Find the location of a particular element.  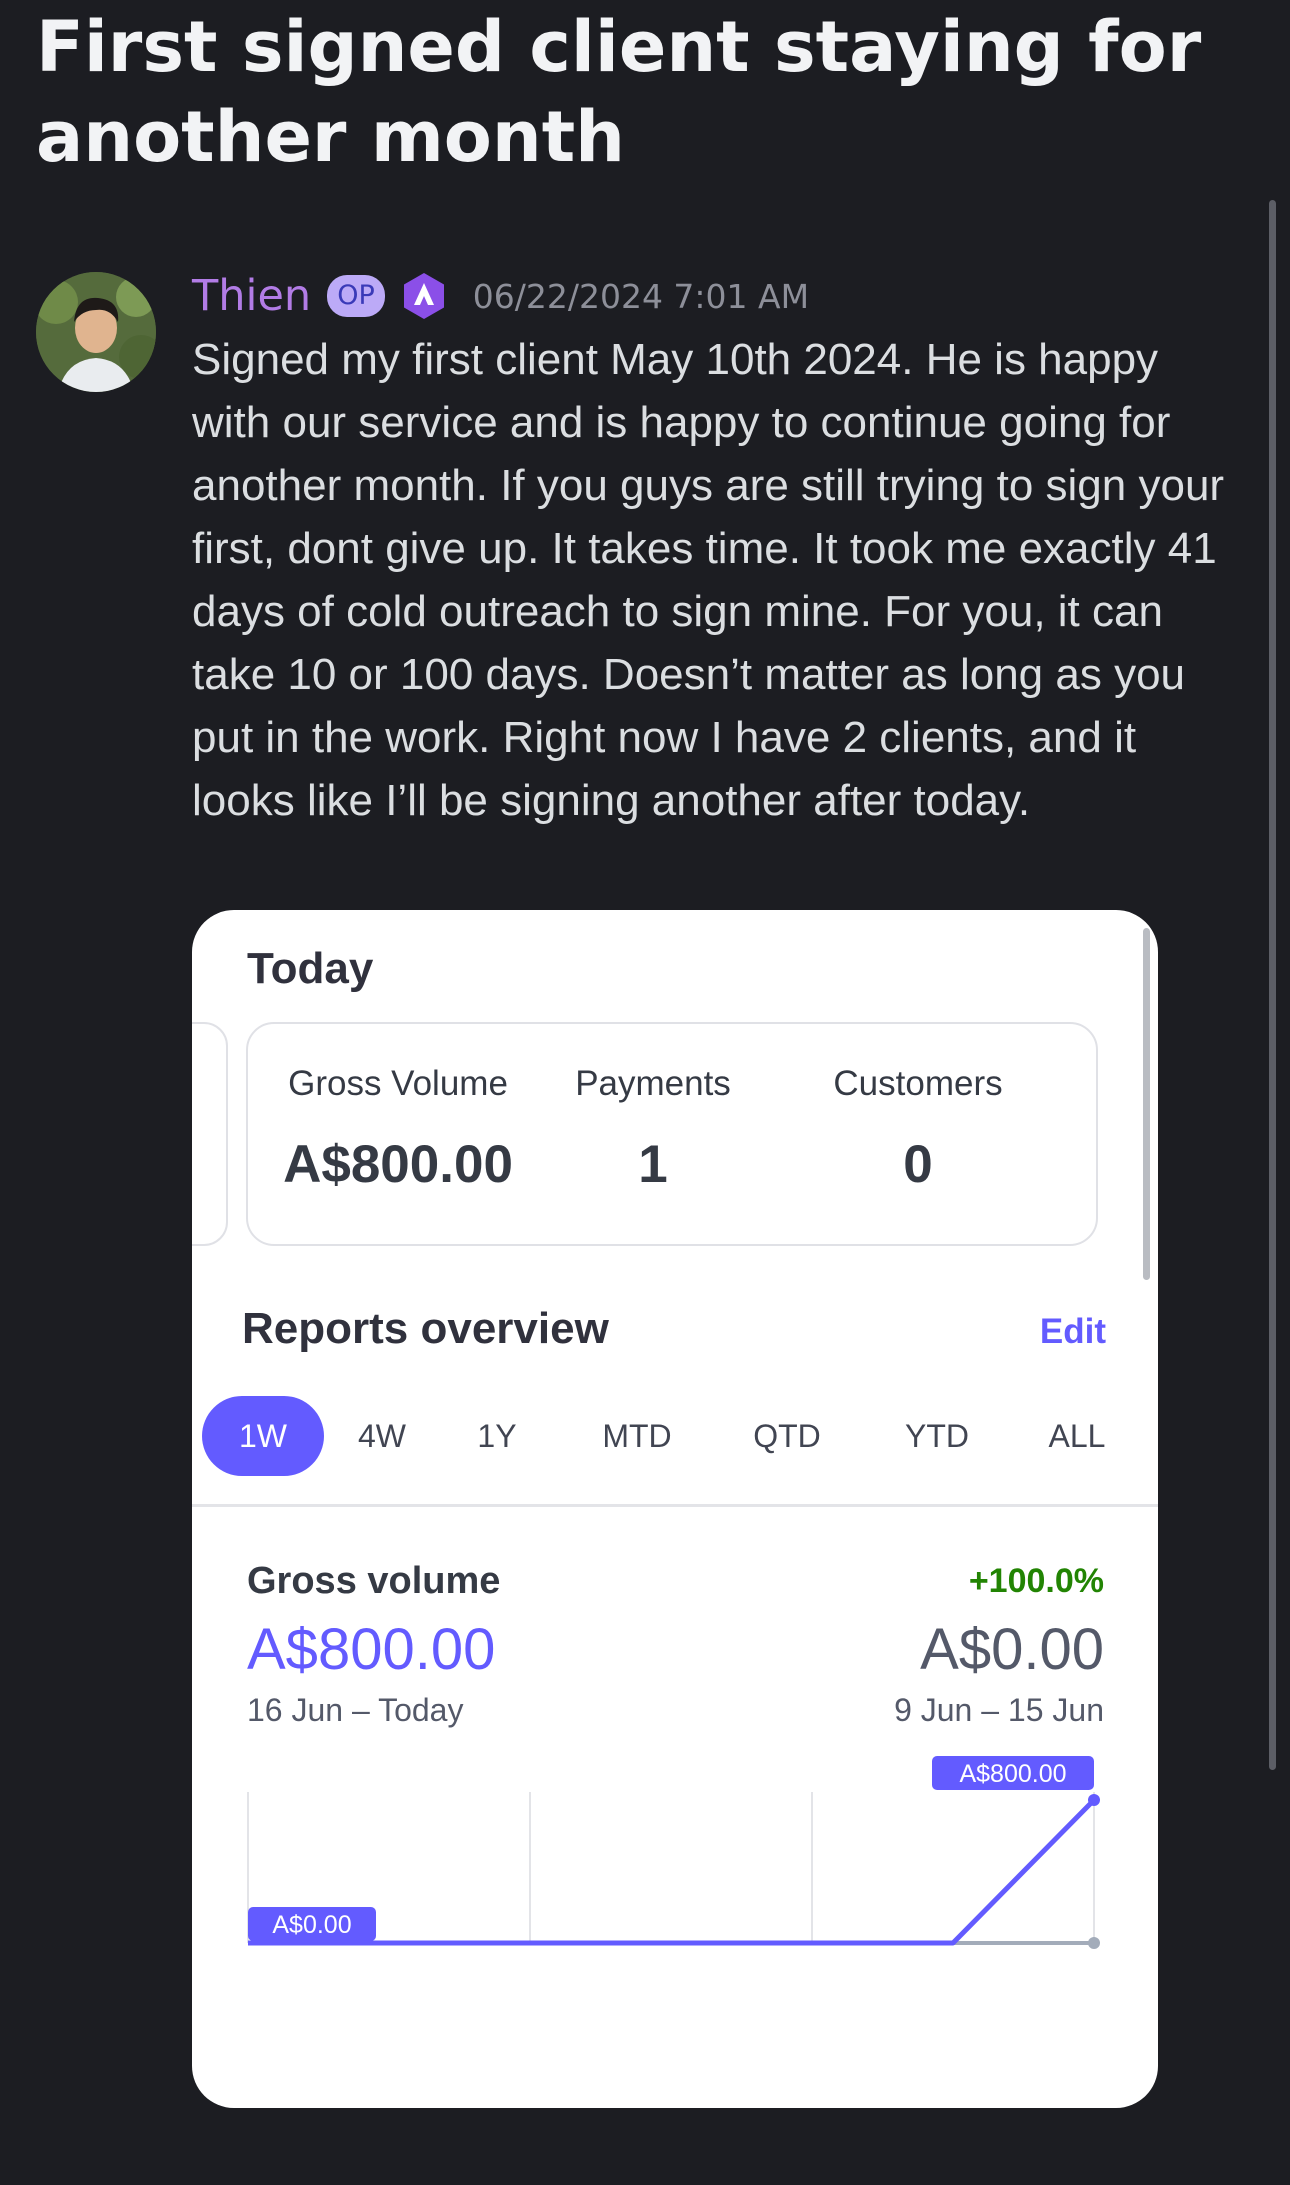

reports-heading: Reports overview is located at coordinates (425, 1328).